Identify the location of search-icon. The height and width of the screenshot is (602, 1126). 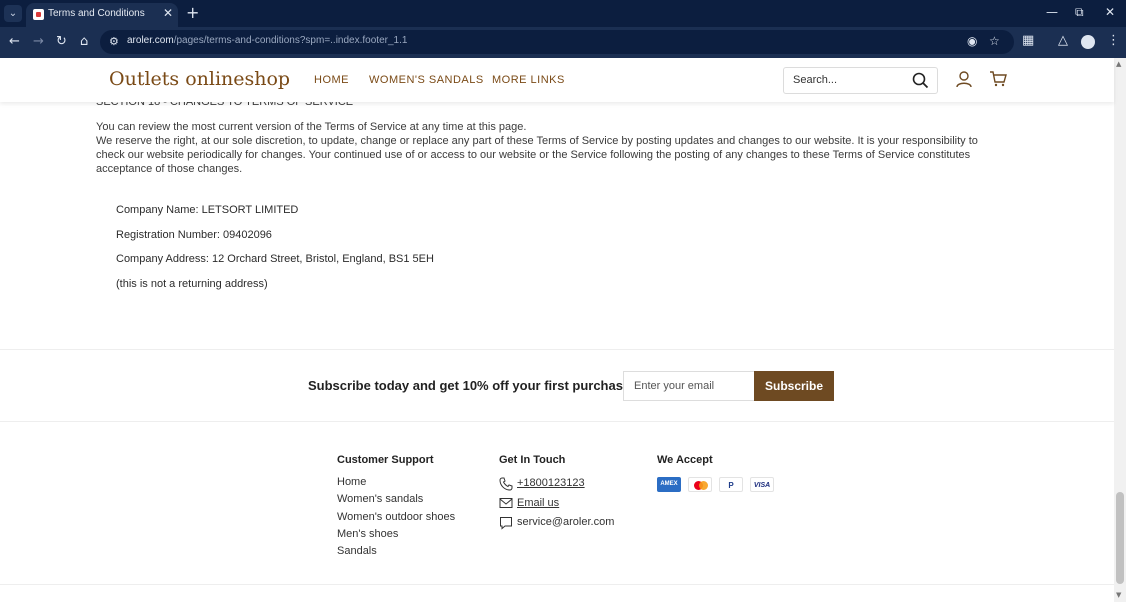
(920, 80).